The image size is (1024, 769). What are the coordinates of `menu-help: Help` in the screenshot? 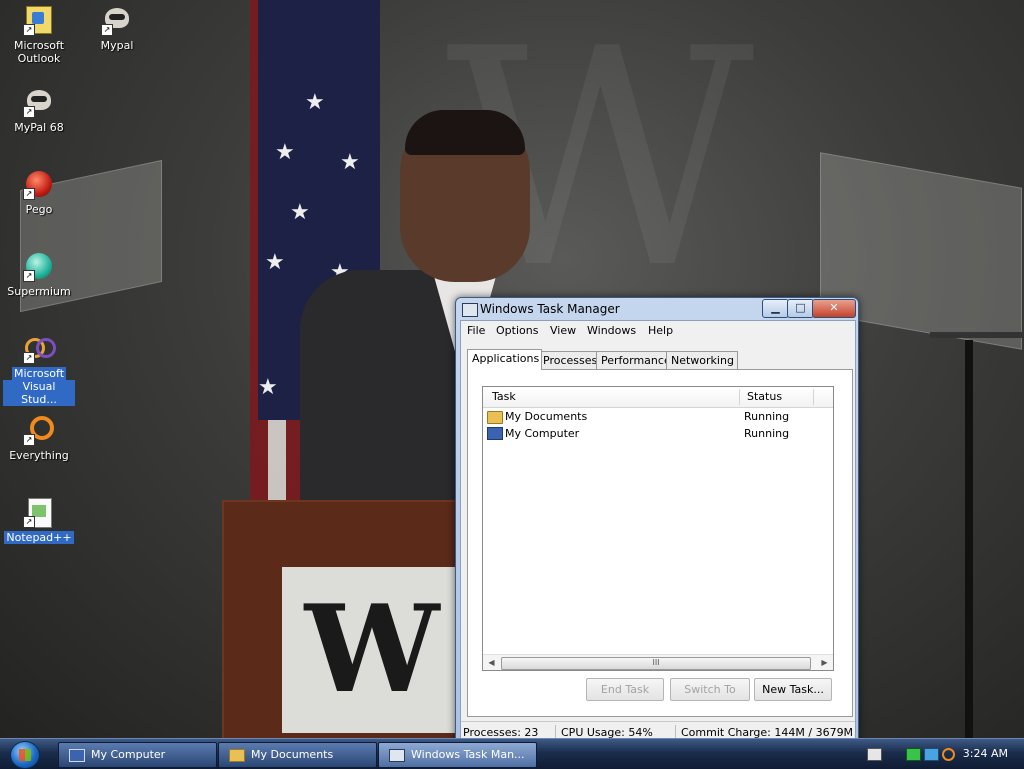 It's located at (660, 330).